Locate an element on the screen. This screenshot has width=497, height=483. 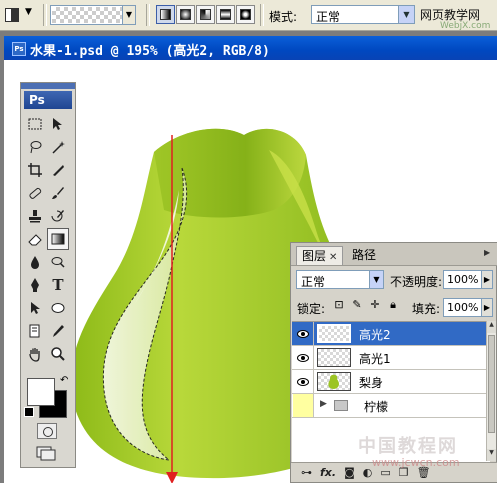
layer-name: 柠檬 is located at coordinates (376, 407).